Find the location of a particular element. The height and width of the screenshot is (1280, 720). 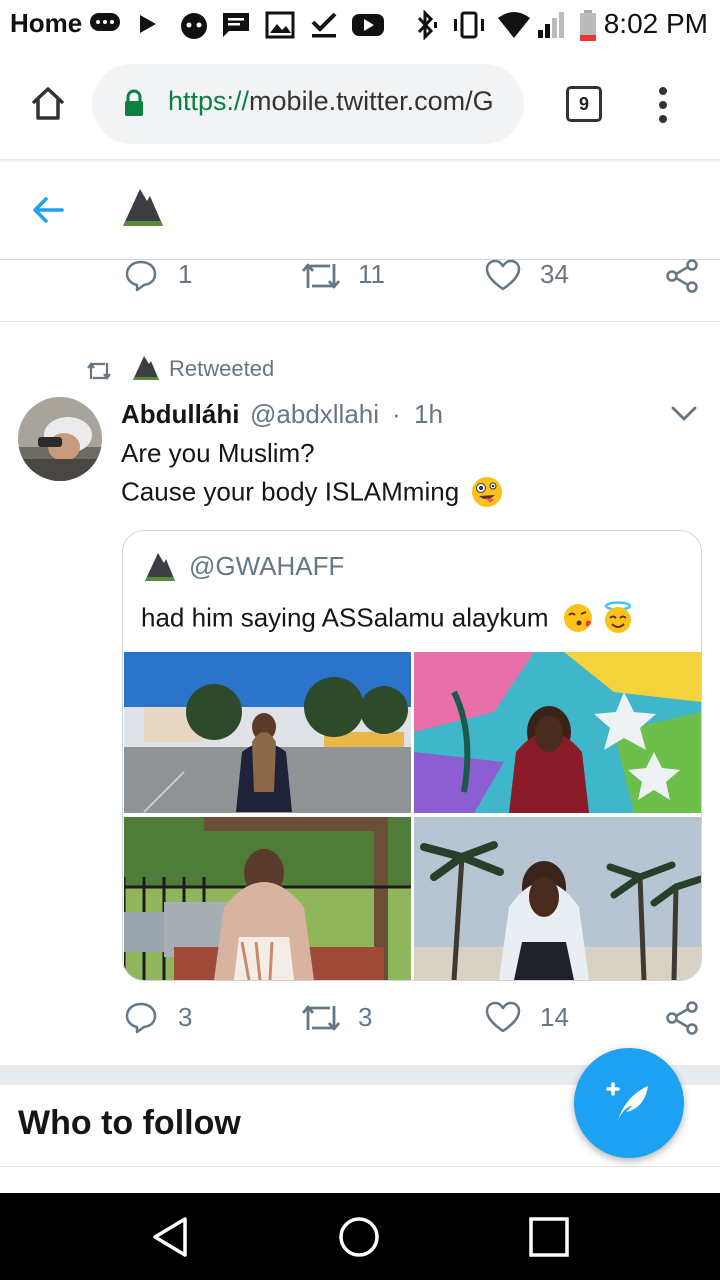

author-name: Abdulláhi is located at coordinates (180, 414).